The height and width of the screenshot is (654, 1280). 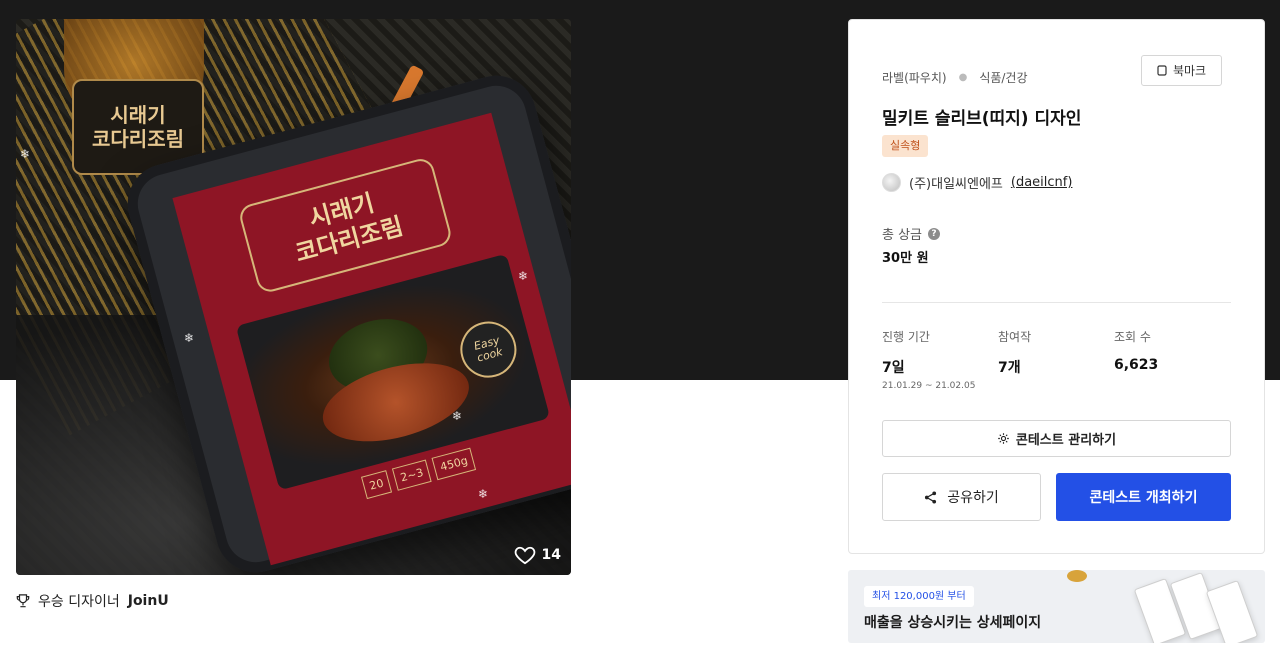 I want to click on total-prize-value: 30만 원, so click(x=905, y=258).